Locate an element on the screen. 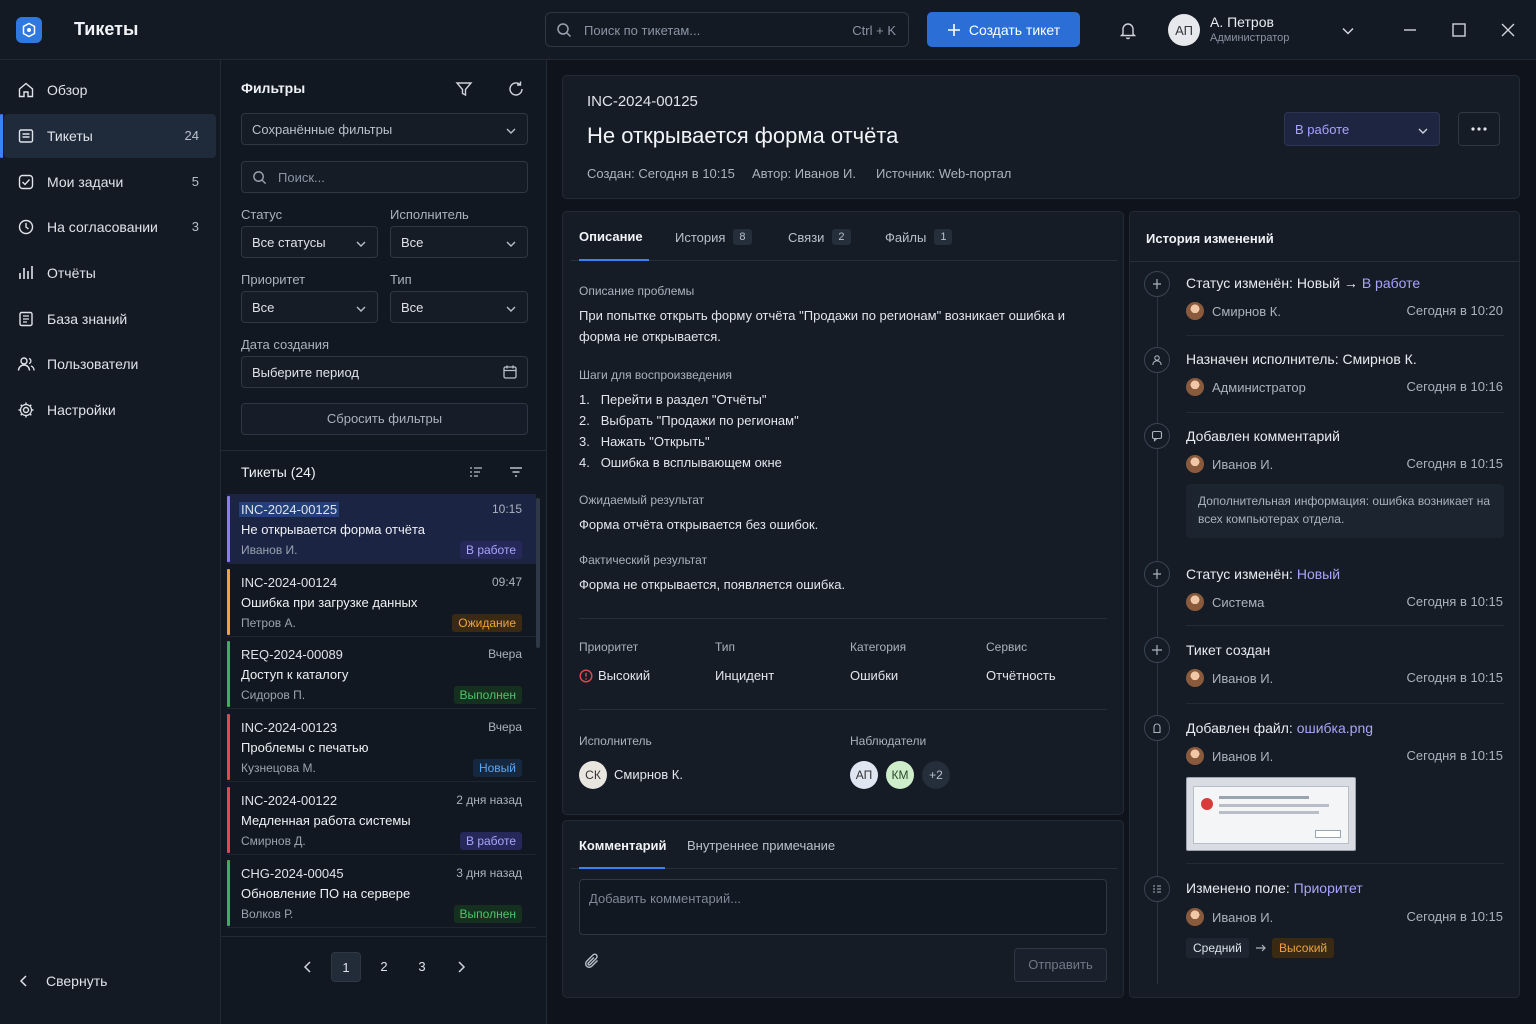 The image size is (1536, 1024). history-text: Изменено поле: is located at coordinates (1240, 888).